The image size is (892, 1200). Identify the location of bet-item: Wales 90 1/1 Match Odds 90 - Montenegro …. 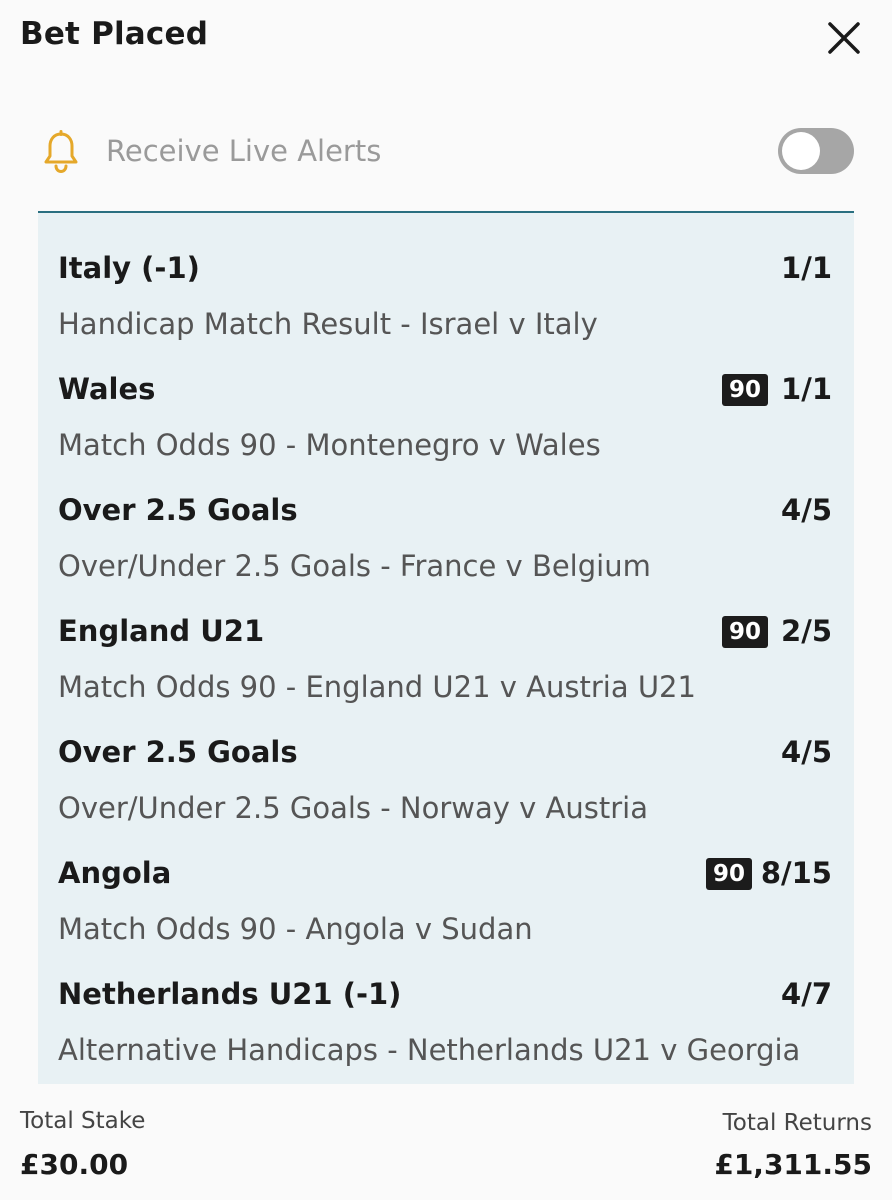
(446, 398).